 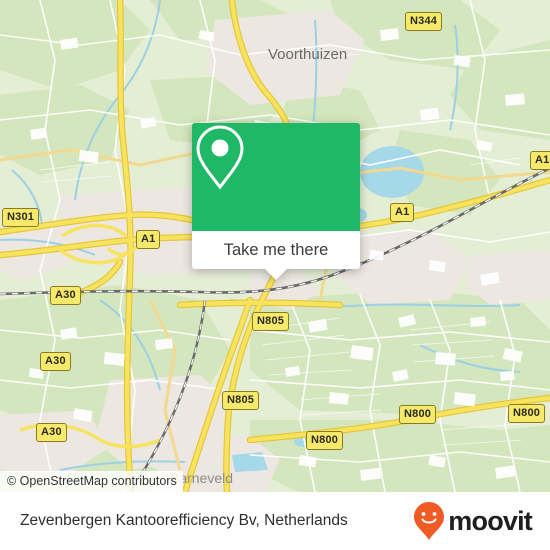 What do you see at coordinates (490, 520) in the screenshot?
I see `moovit-wordmark: moovit` at bounding box center [490, 520].